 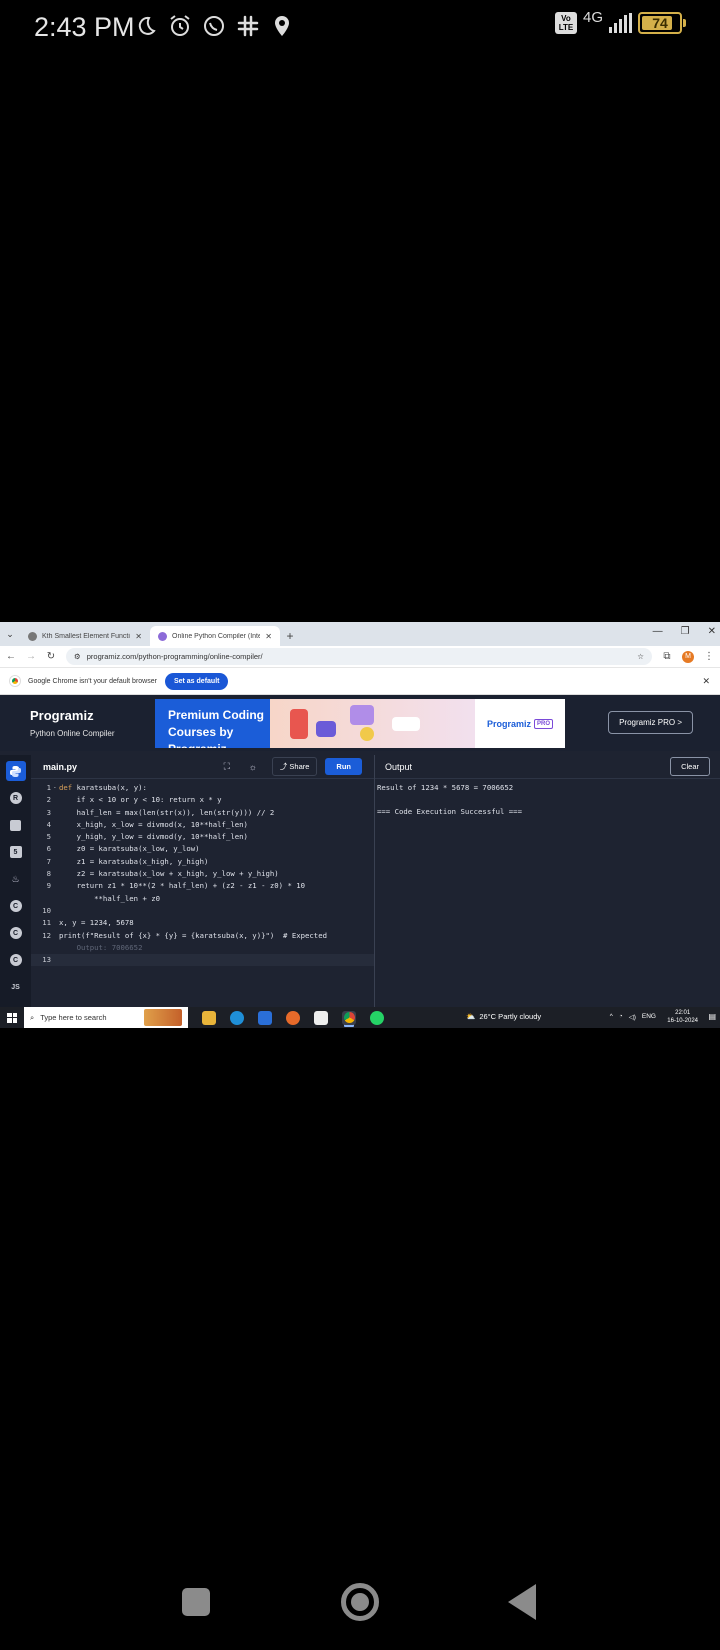 I want to click on csharp-icon: C, so click(x=16, y=960).